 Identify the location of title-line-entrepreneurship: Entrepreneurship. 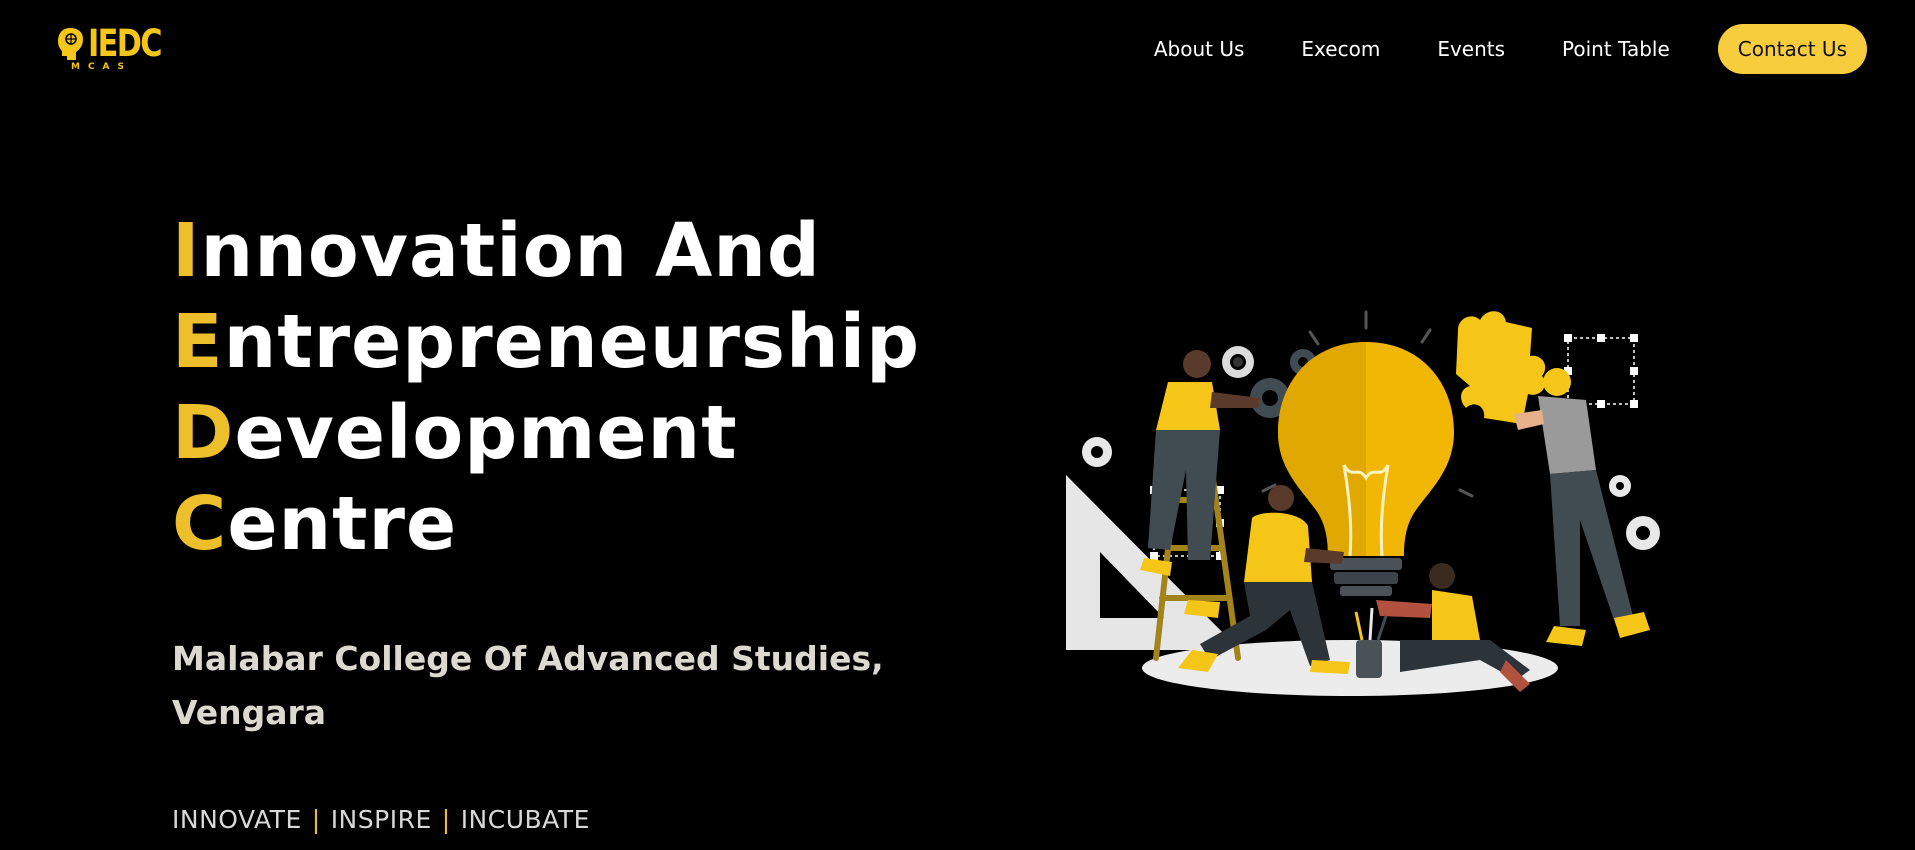
(546, 342).